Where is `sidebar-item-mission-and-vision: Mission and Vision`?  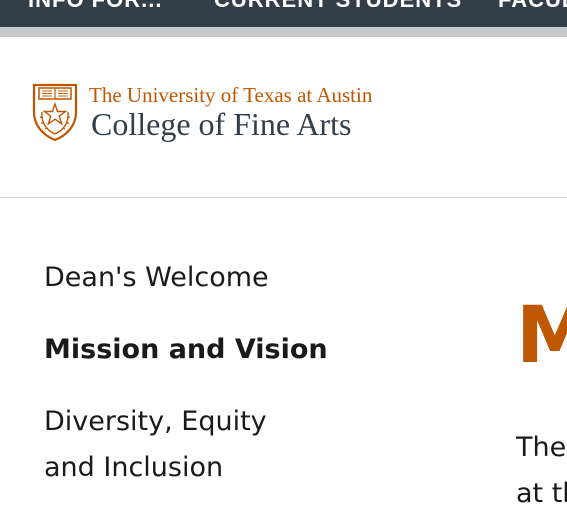
sidebar-item-mission-and-vision: Mission and Vision is located at coordinates (194, 350).